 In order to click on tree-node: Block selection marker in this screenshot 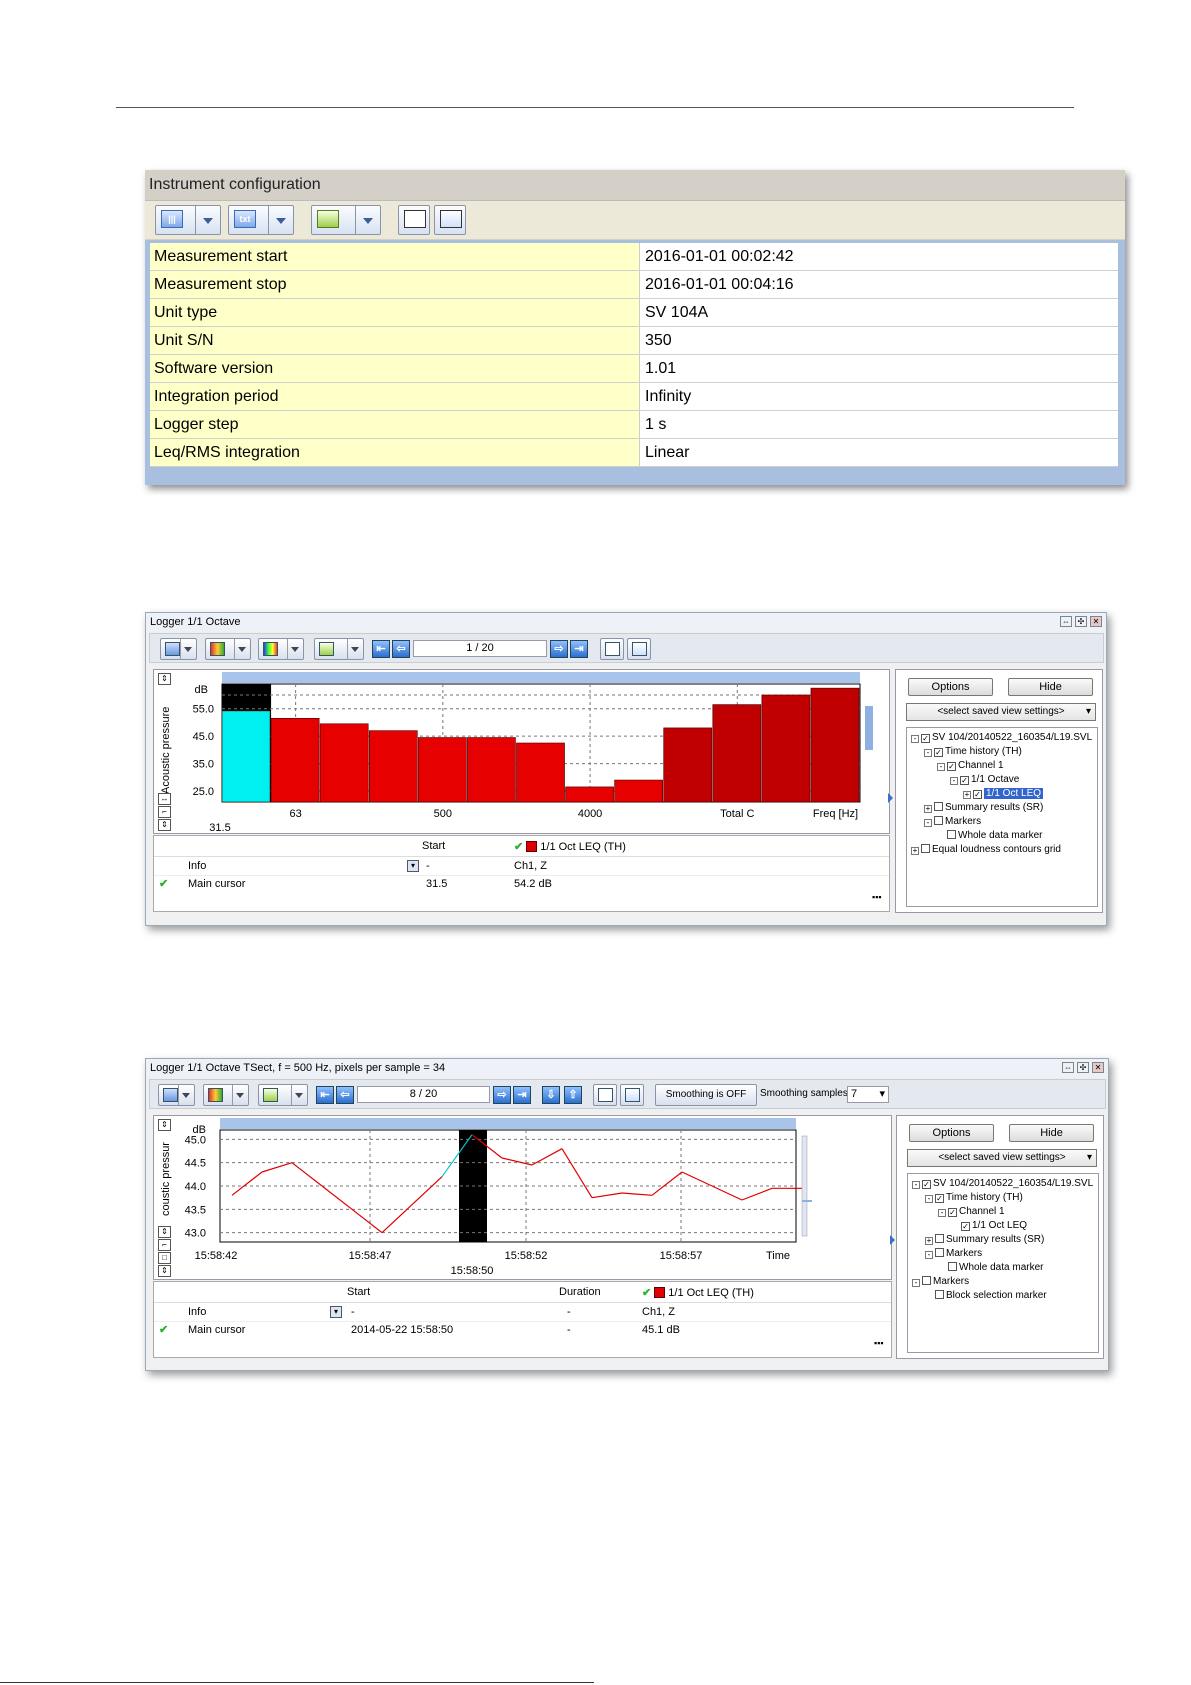, I will do `click(986, 1295)`.